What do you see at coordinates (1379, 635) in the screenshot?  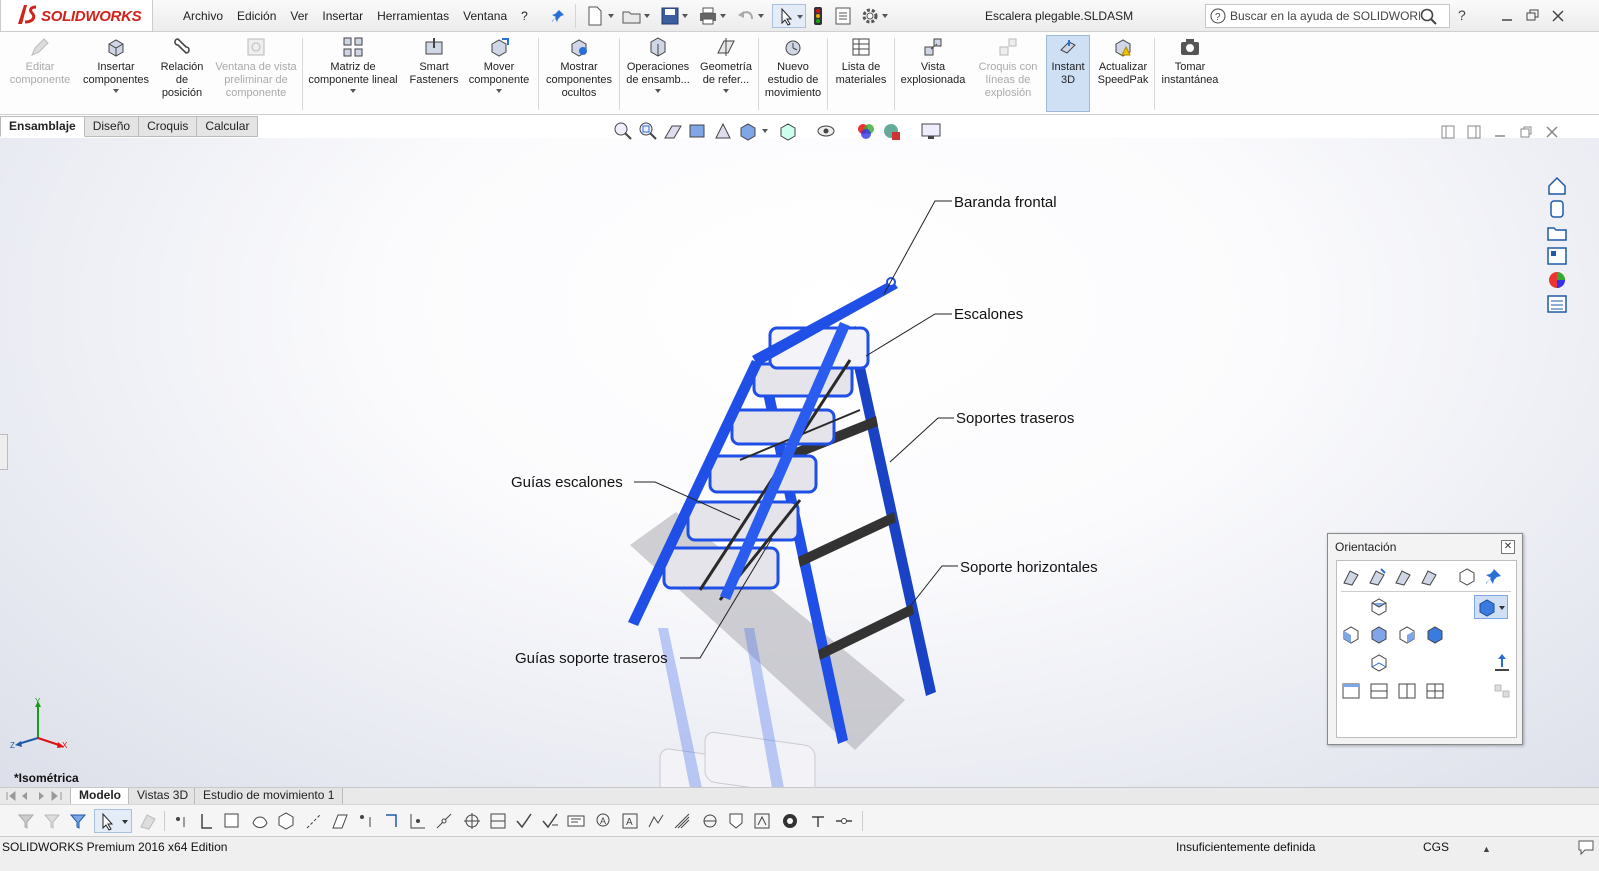 I see `front-view-icon` at bounding box center [1379, 635].